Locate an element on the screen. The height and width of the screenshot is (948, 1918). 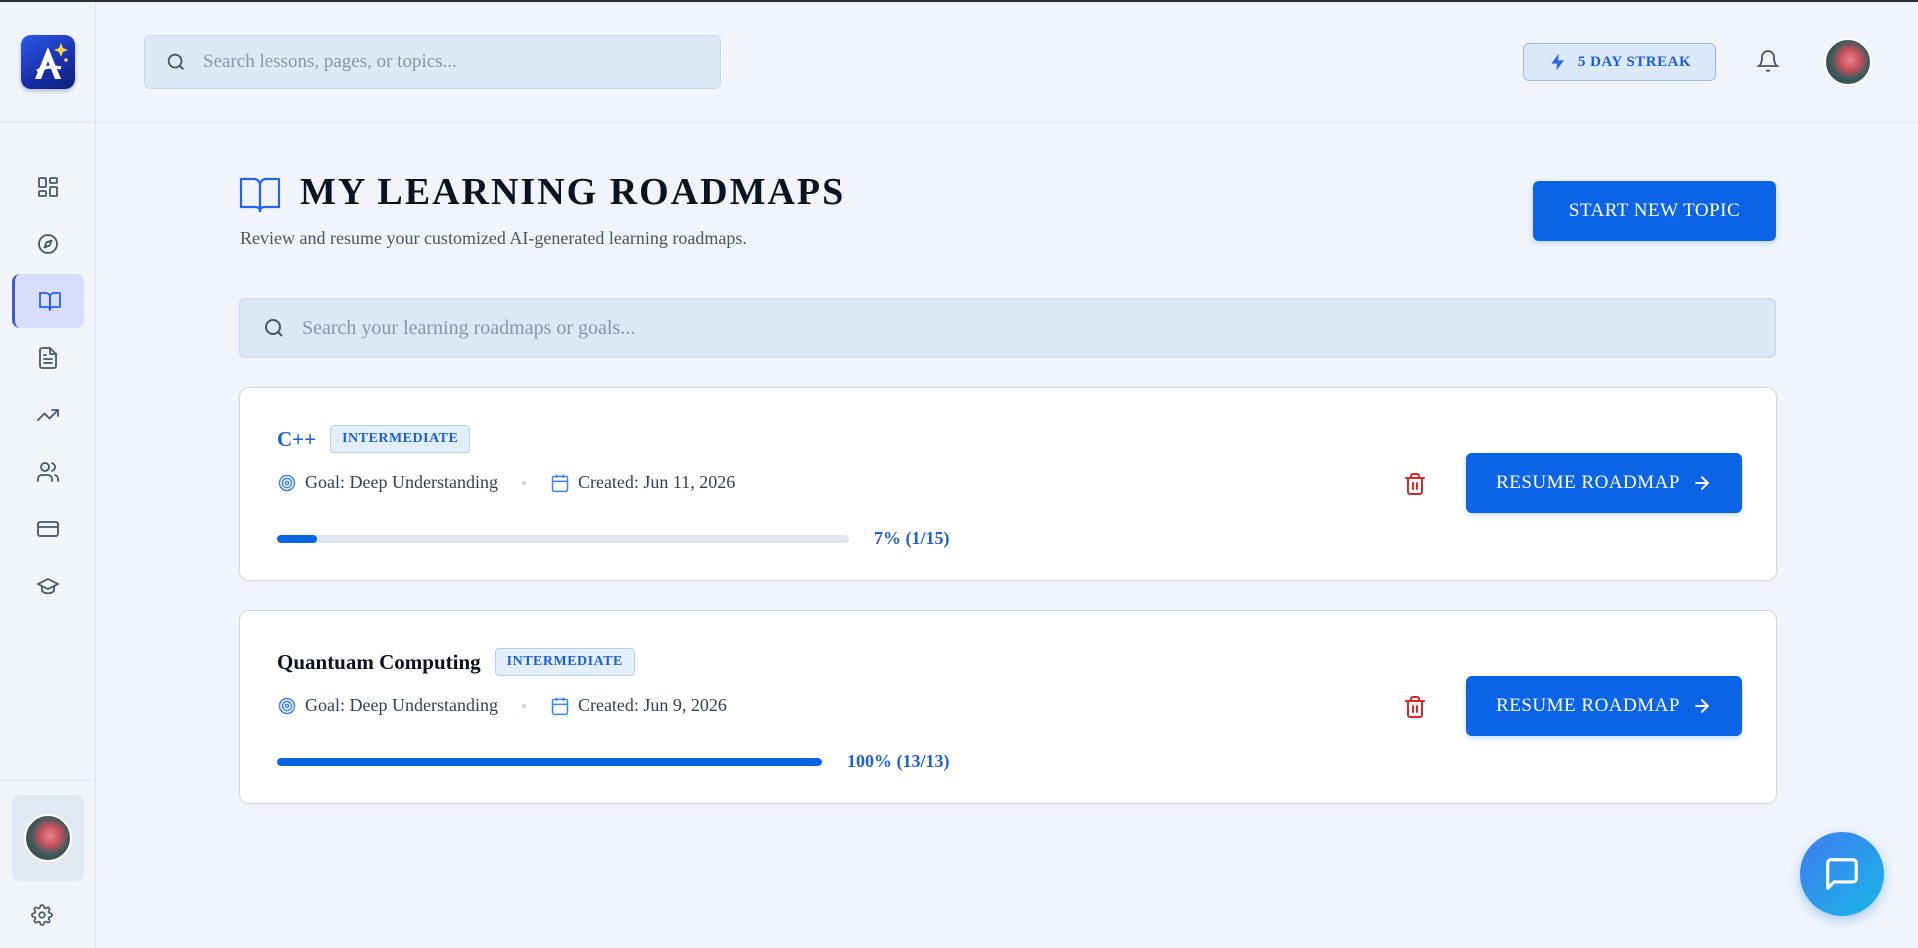
compass-icon is located at coordinates (48, 244).